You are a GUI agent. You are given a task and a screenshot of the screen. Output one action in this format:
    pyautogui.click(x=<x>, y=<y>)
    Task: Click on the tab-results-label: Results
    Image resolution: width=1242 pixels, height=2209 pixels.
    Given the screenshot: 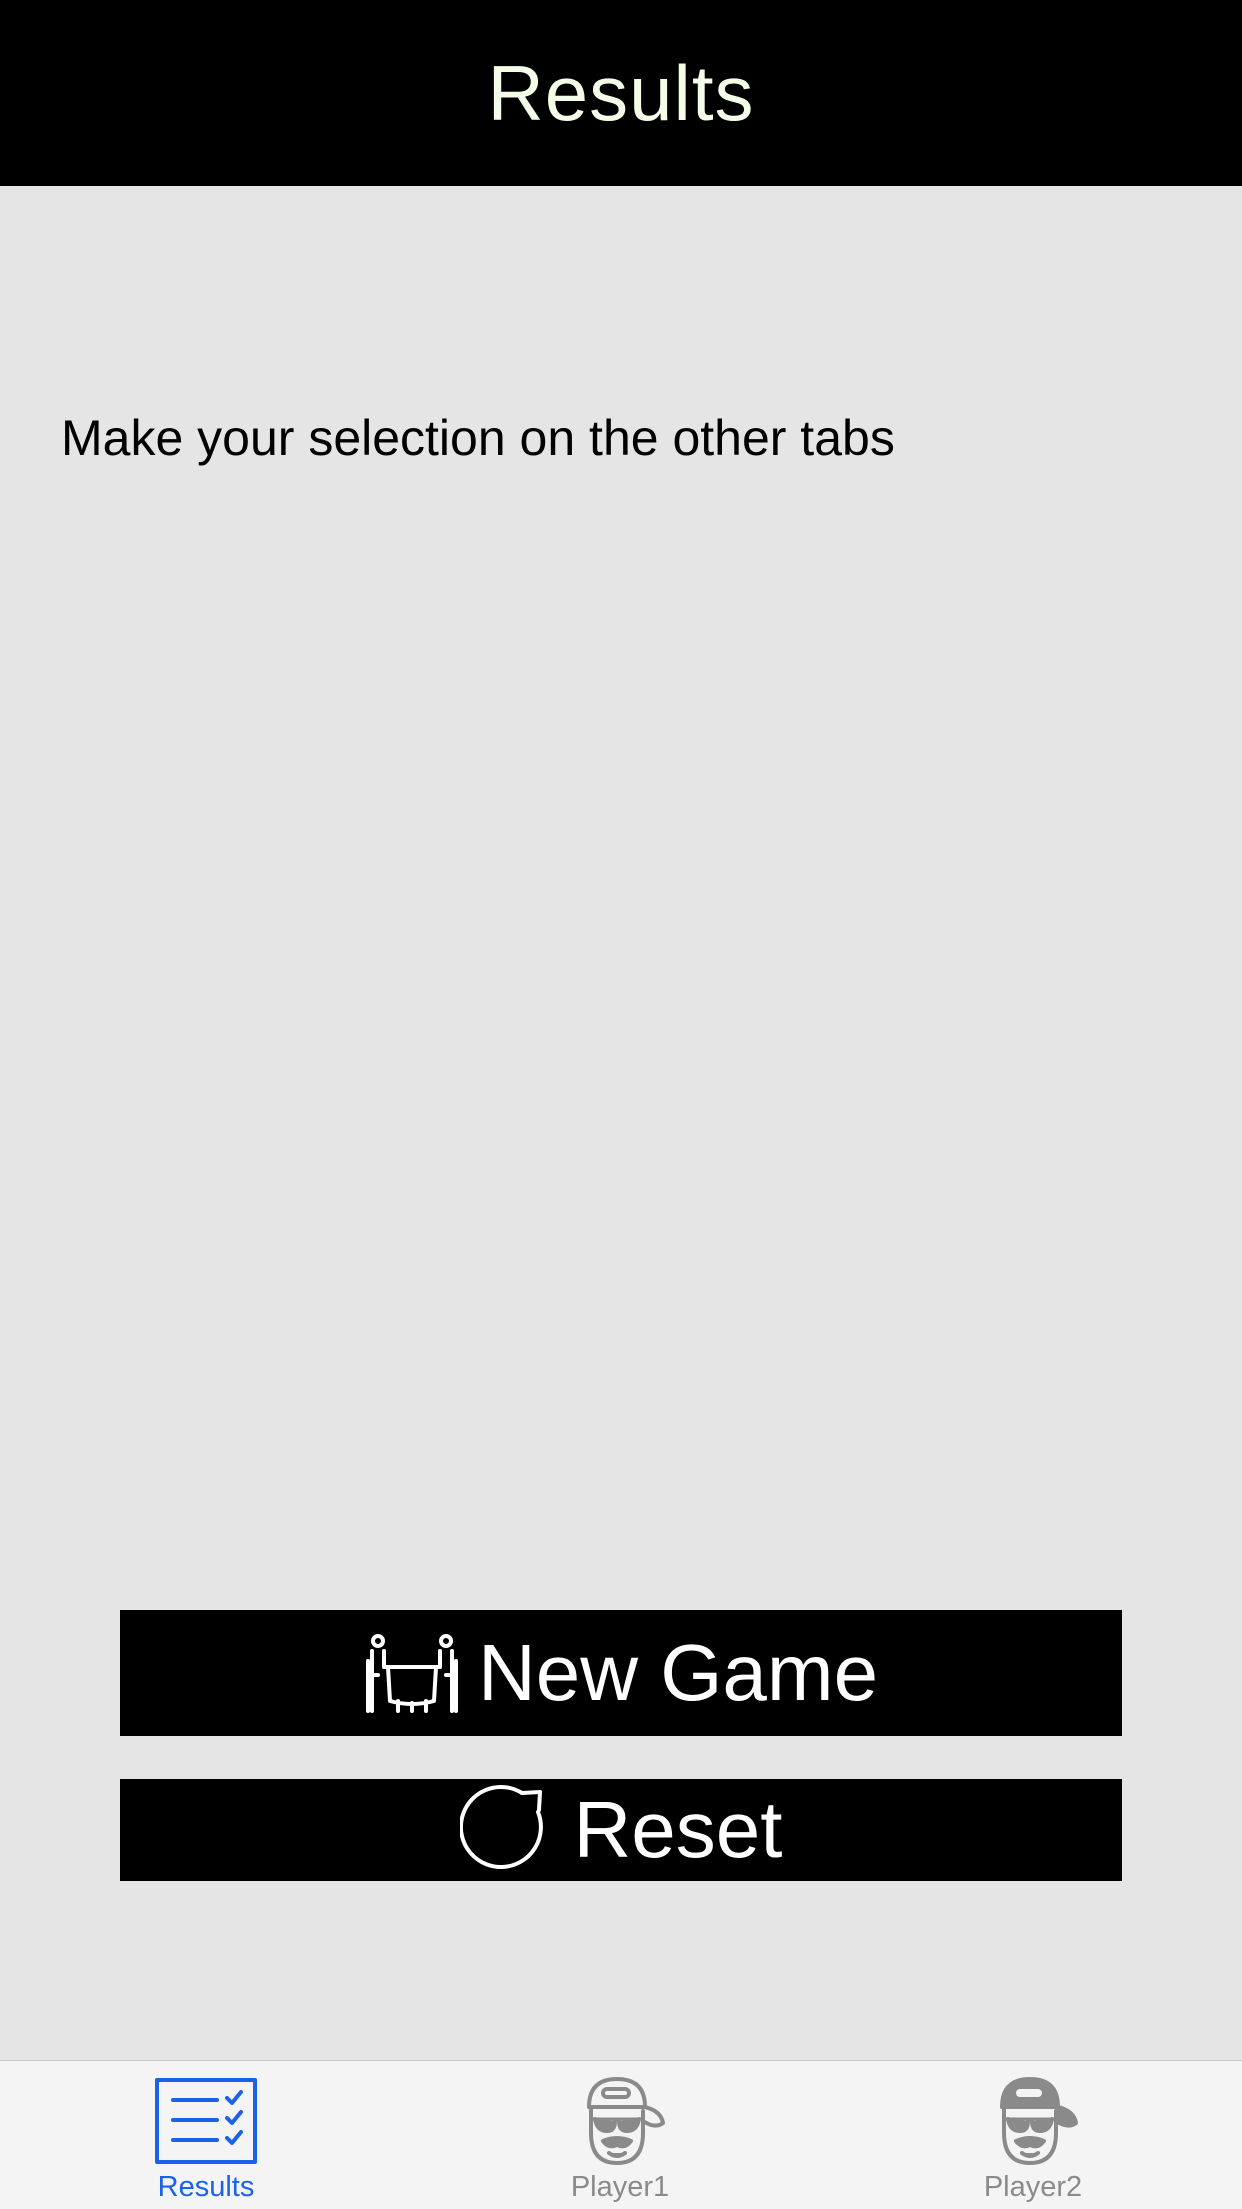 What is the action you would take?
    pyautogui.click(x=206, y=2187)
    